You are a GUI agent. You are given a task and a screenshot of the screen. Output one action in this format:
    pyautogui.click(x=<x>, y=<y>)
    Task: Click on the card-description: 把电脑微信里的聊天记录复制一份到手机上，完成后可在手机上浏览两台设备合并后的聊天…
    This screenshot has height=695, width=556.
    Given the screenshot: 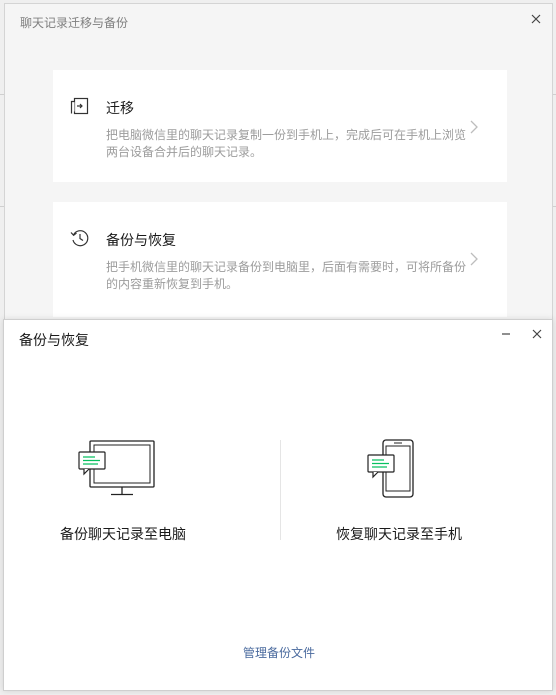 What is the action you would take?
    pyautogui.click(x=286, y=143)
    